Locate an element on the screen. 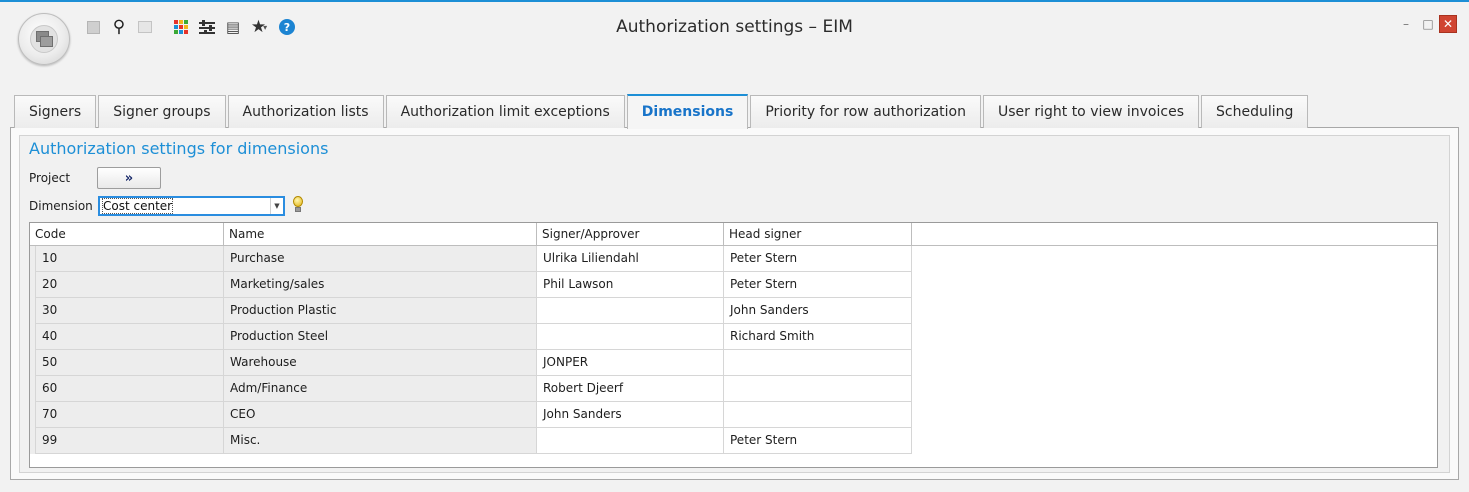 The height and width of the screenshot is (492, 1469). cell-code: 10 is located at coordinates (130, 259).